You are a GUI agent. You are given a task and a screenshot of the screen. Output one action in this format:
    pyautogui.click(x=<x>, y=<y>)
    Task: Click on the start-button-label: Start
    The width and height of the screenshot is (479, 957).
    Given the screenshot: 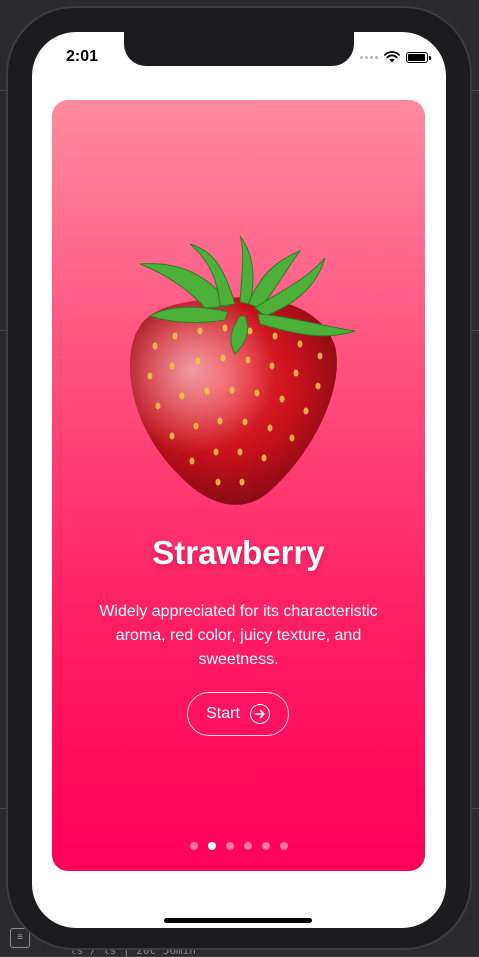 What is the action you would take?
    pyautogui.click(x=223, y=713)
    